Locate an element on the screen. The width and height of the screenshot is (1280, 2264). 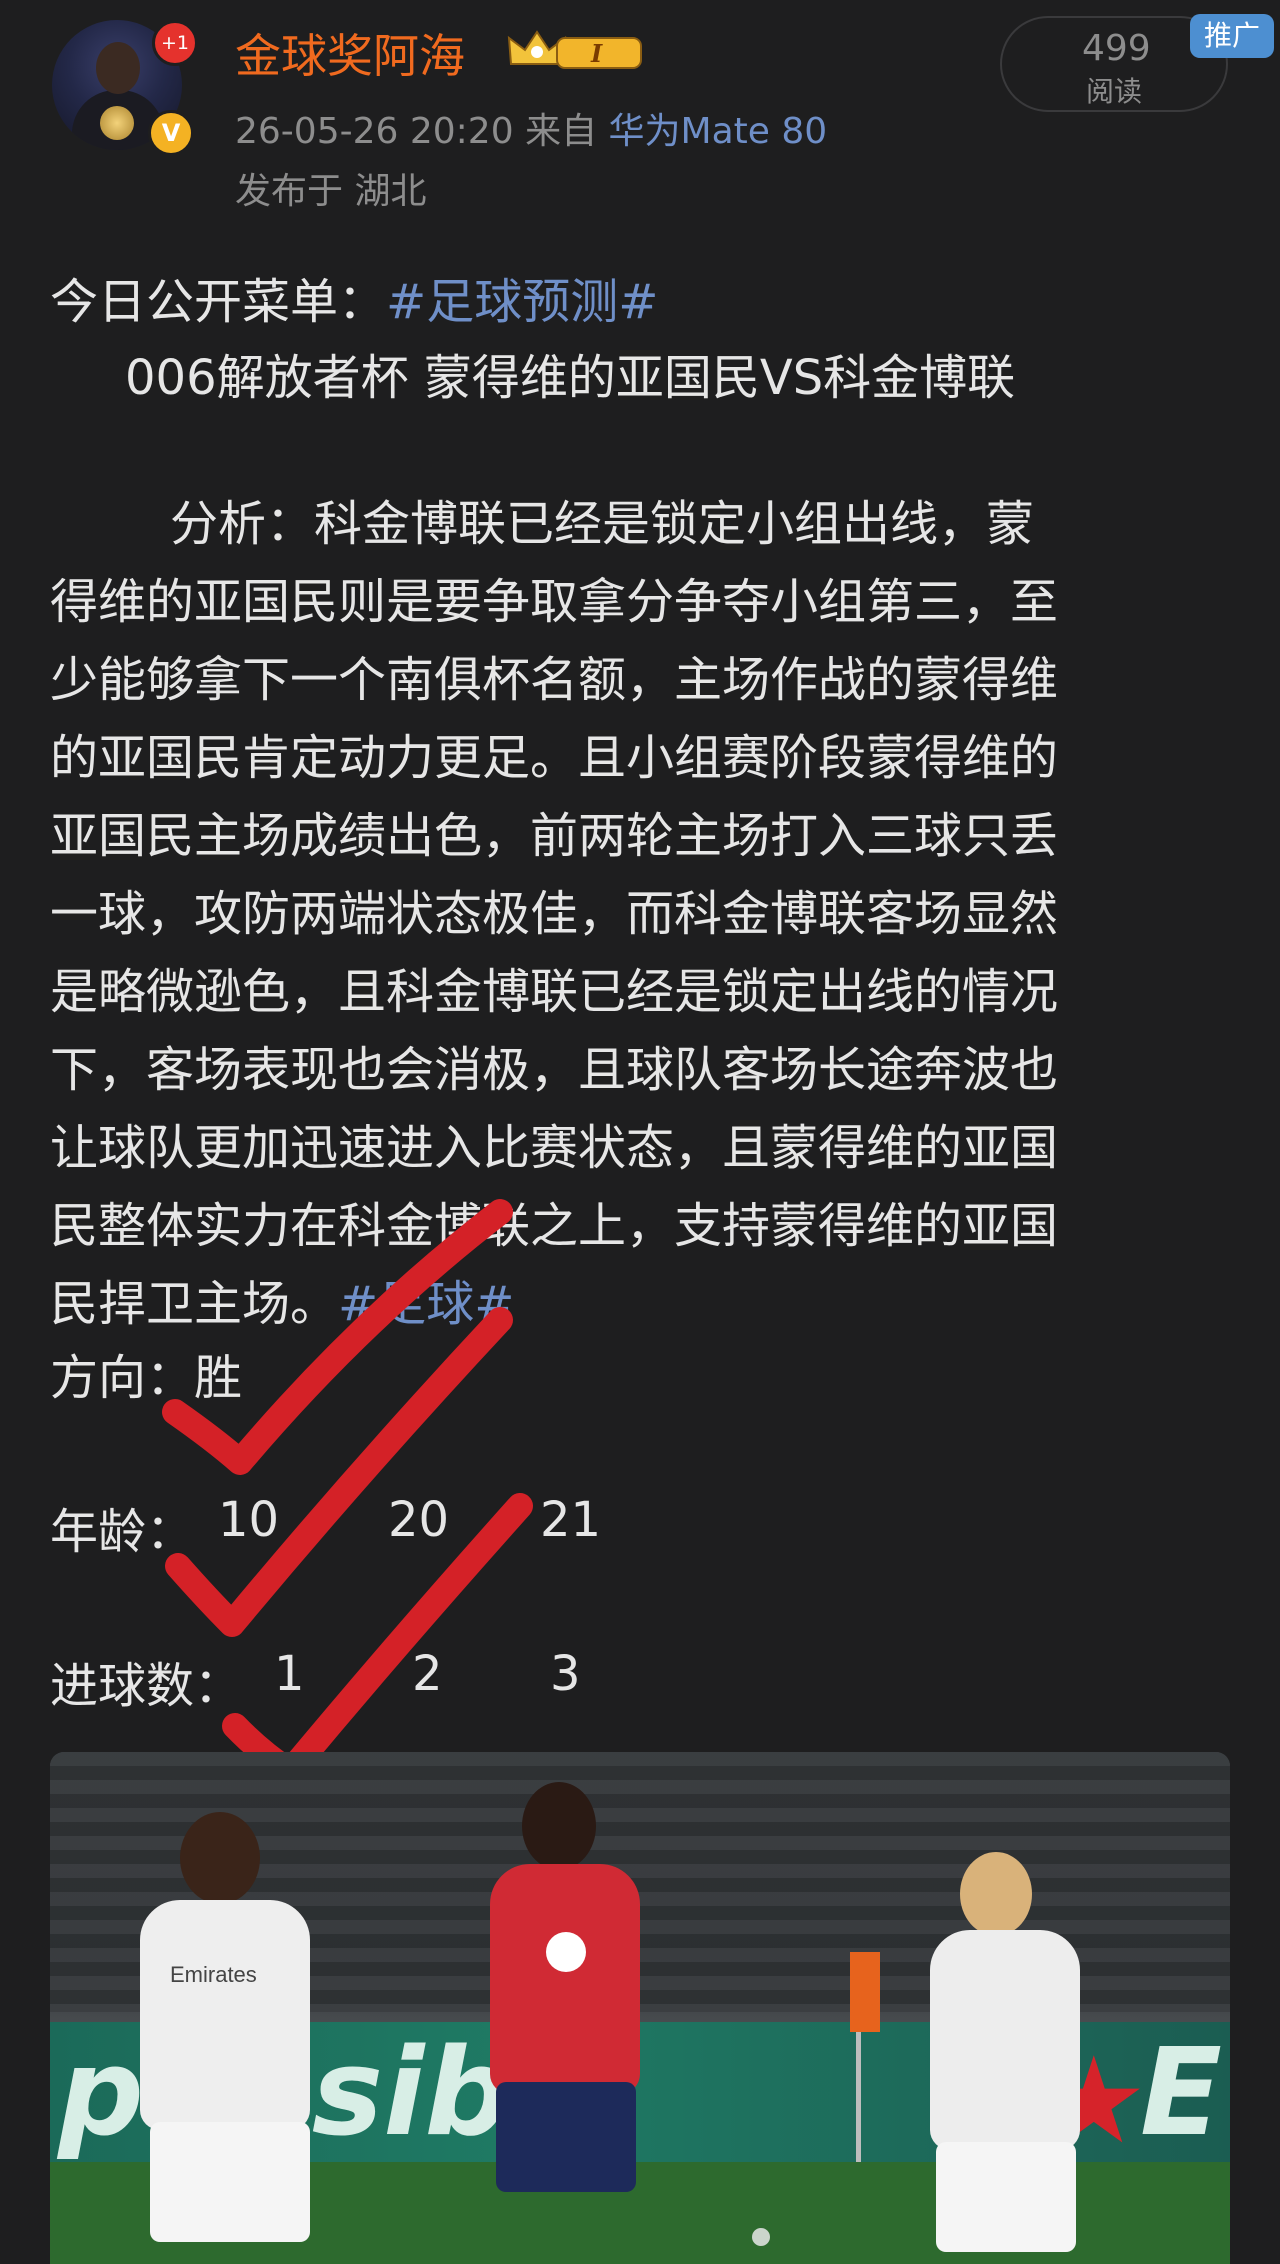
player-center is located at coordinates (560, 2022).